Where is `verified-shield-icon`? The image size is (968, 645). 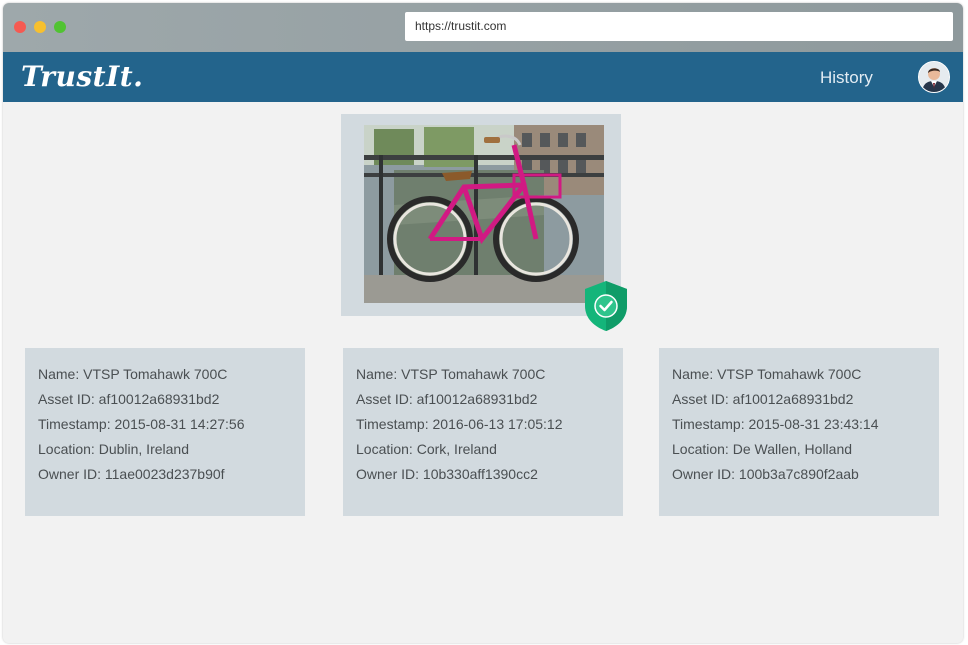 verified-shield-icon is located at coordinates (606, 306).